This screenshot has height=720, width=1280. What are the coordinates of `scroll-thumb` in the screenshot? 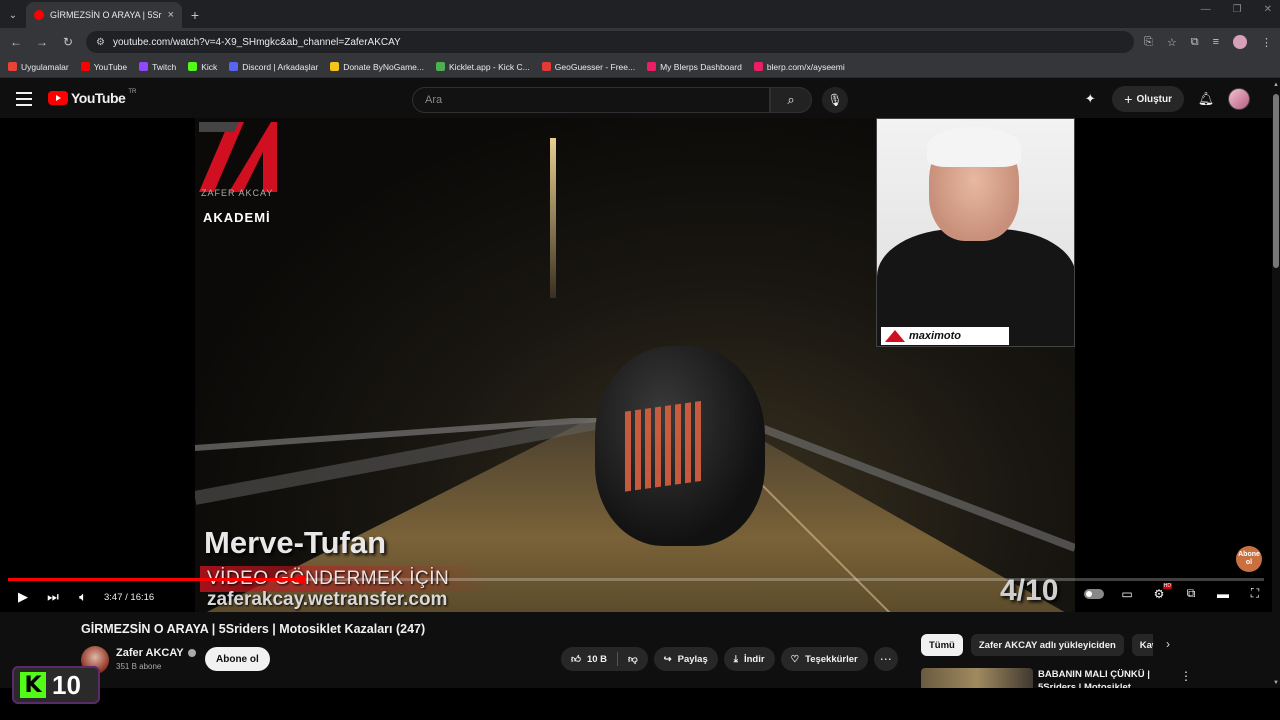 It's located at (1276, 181).